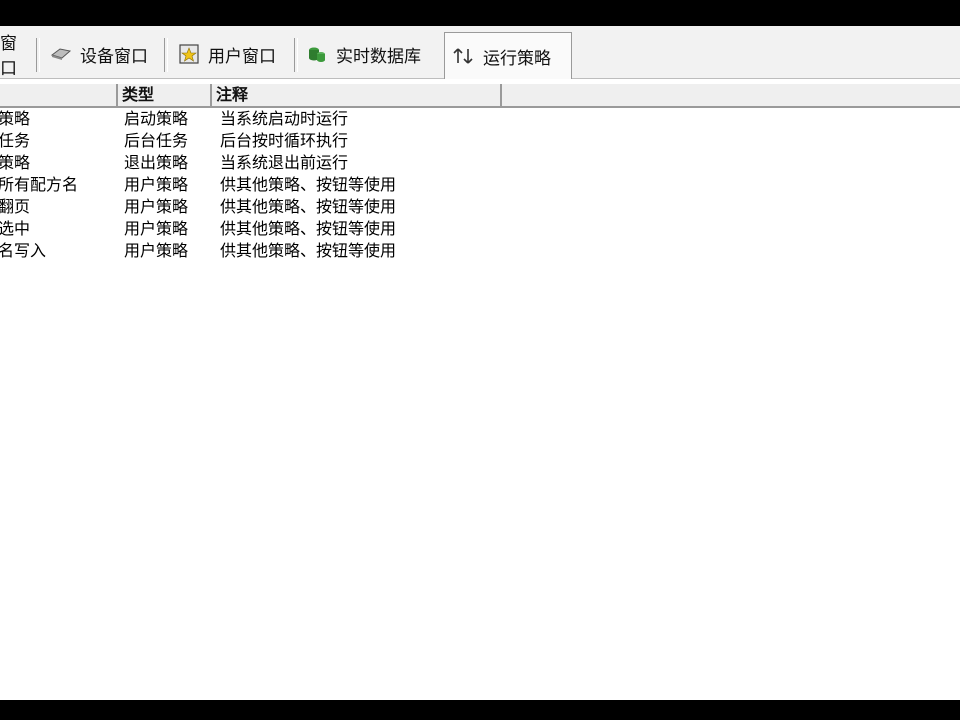  I want to click on tab-user-window: 用户窗口, so click(234, 54).